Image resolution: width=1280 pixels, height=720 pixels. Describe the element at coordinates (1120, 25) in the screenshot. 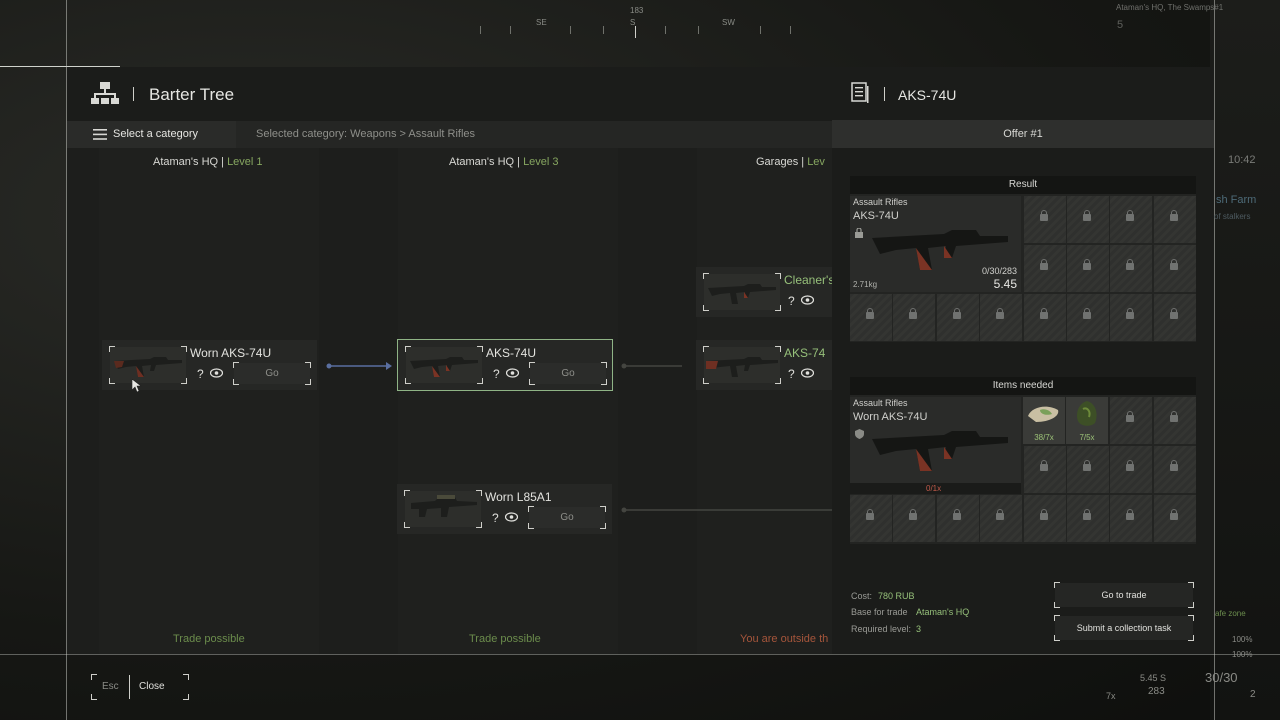

I see `hud-location-num: 5` at that location.